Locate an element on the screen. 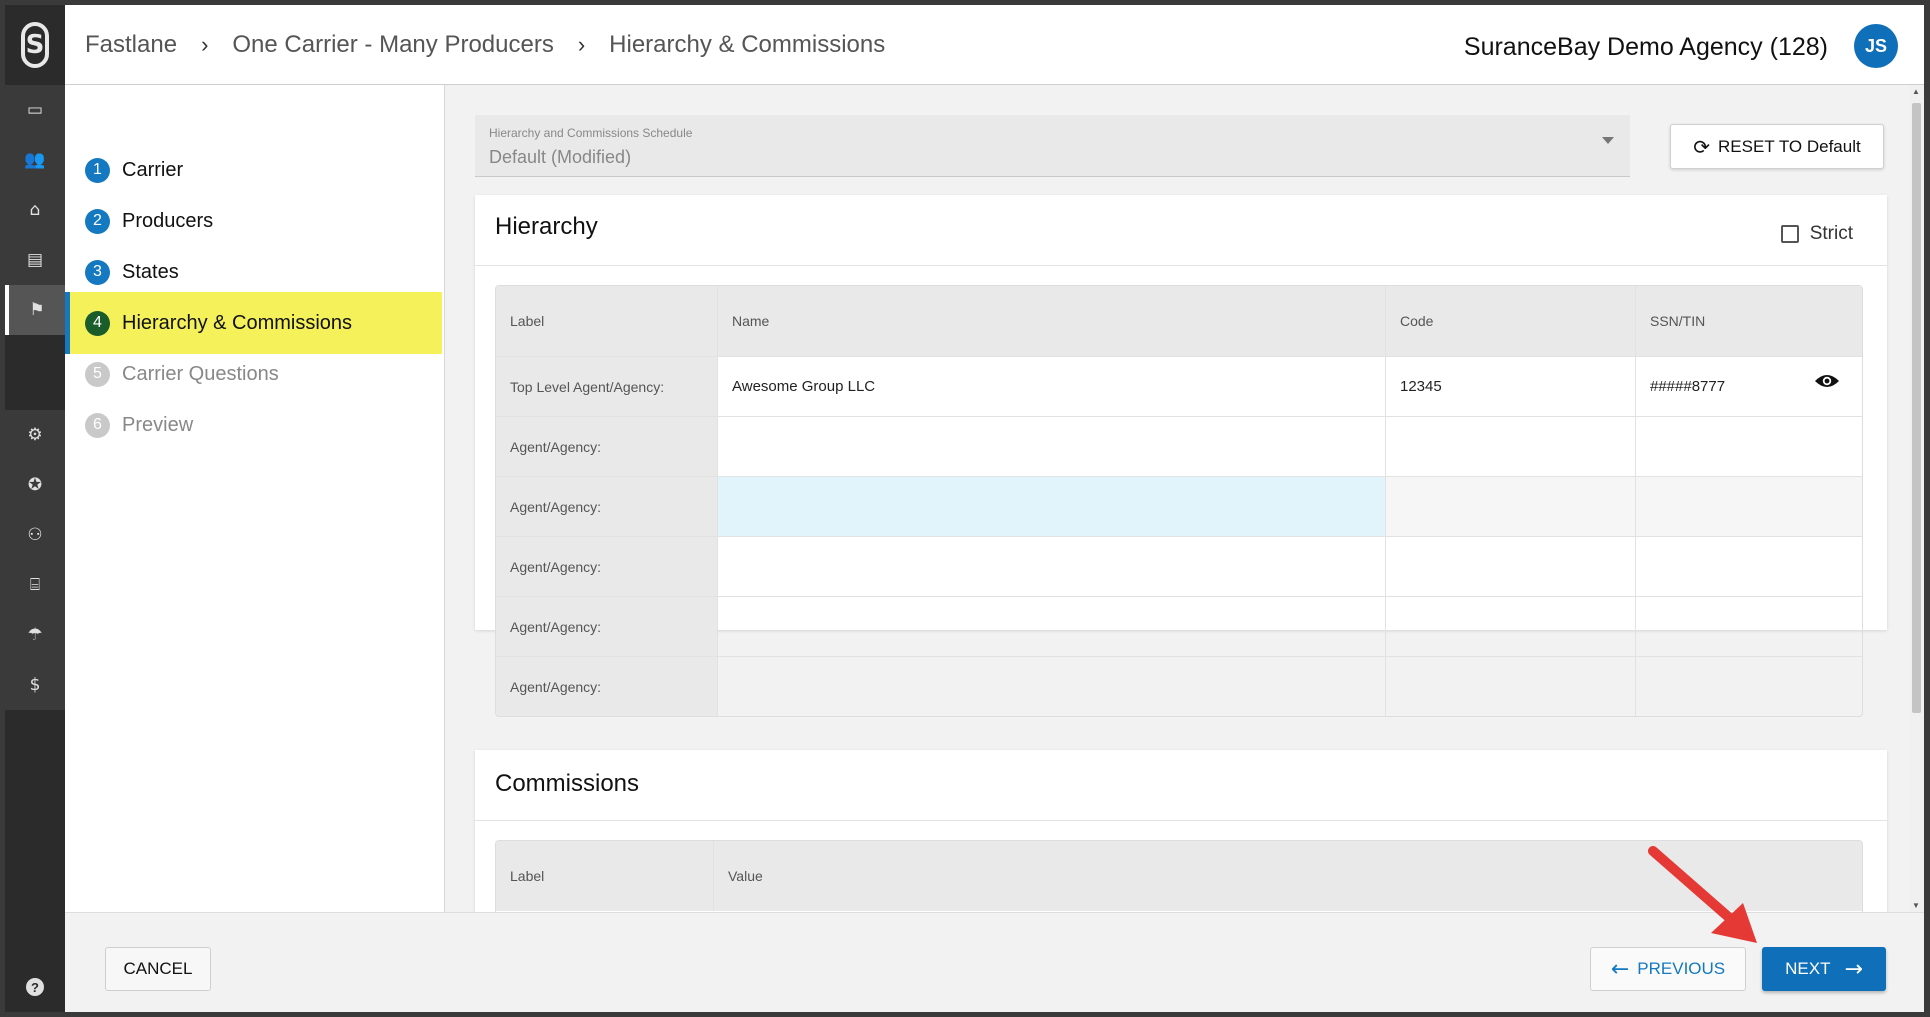 This screenshot has width=1930, height=1017. step-preview: 6 Preview is located at coordinates (253, 425).